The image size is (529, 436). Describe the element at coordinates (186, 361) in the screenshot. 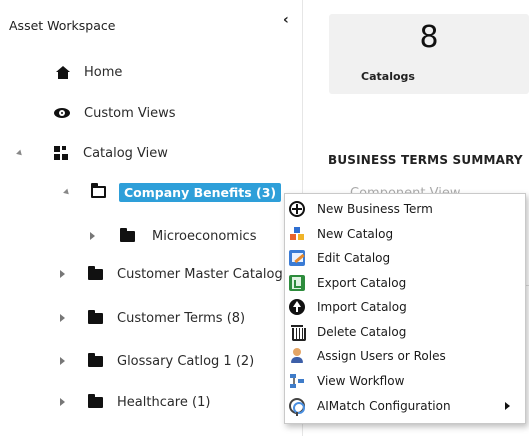

I see `tree-item-label: Glossary Catlog 1 (2)` at that location.